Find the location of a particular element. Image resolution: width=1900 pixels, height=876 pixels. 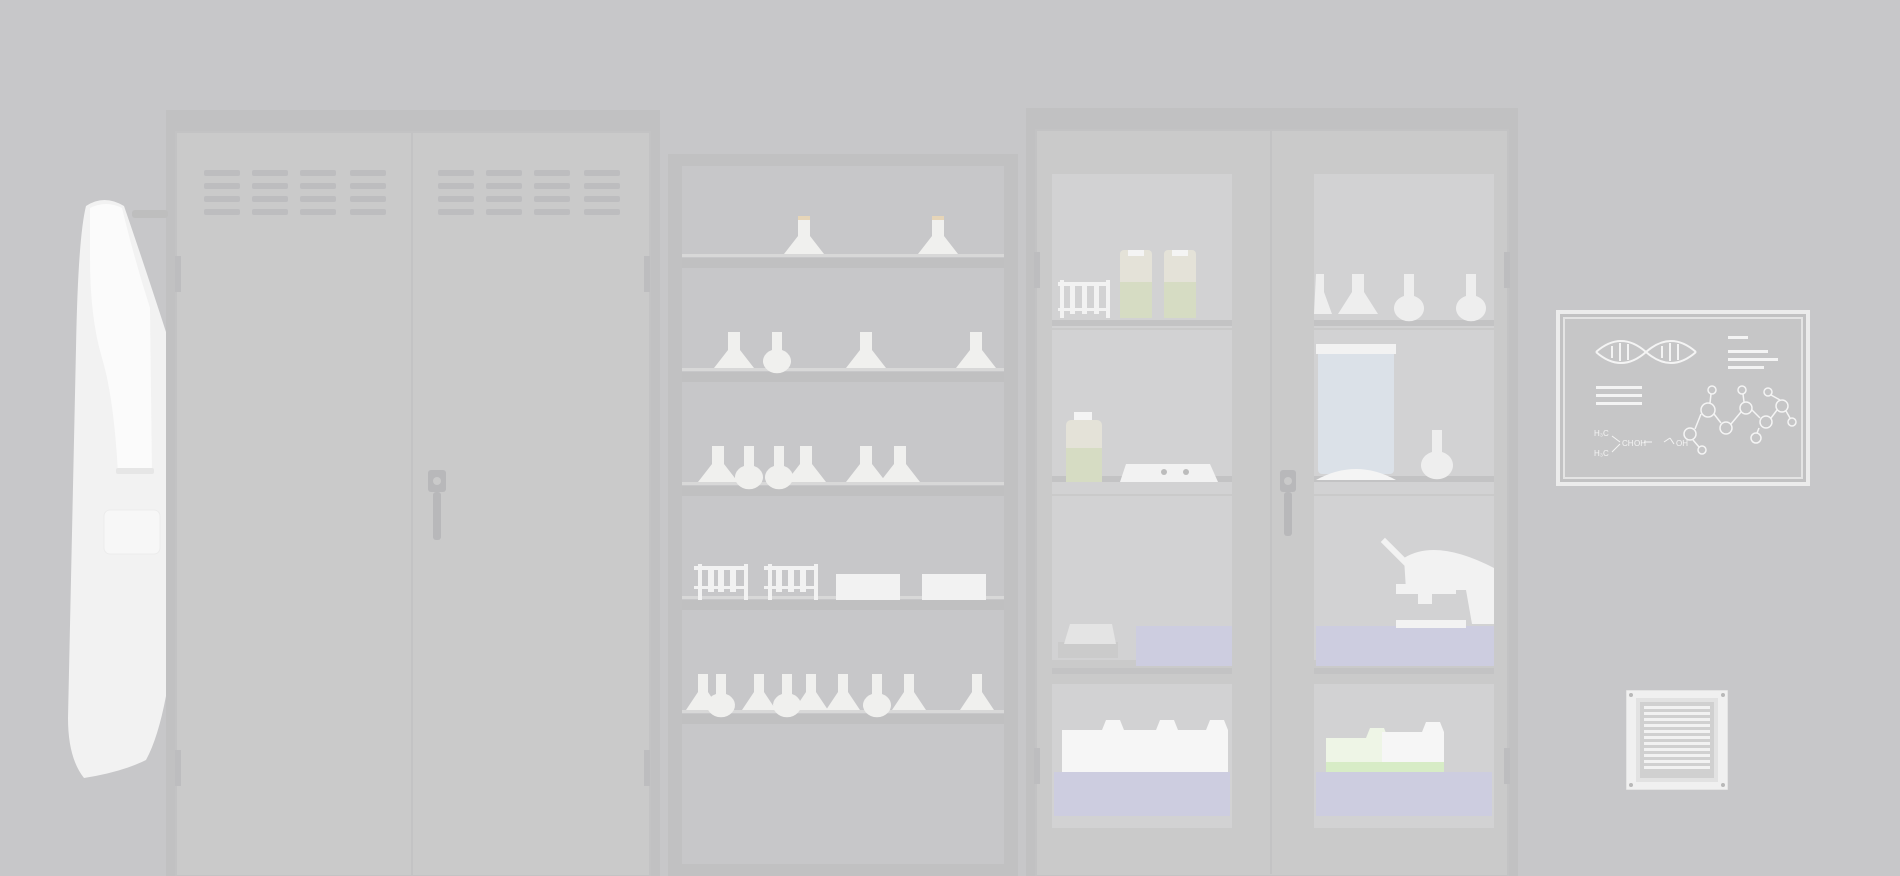

whiteboard: H₃C CH OH OH H₃C is located at coordinates (1683, 398).